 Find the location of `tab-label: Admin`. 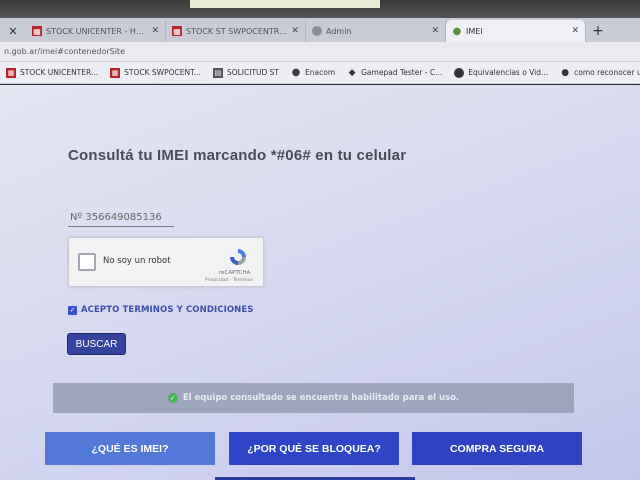

tab-label: Admin is located at coordinates (339, 31).